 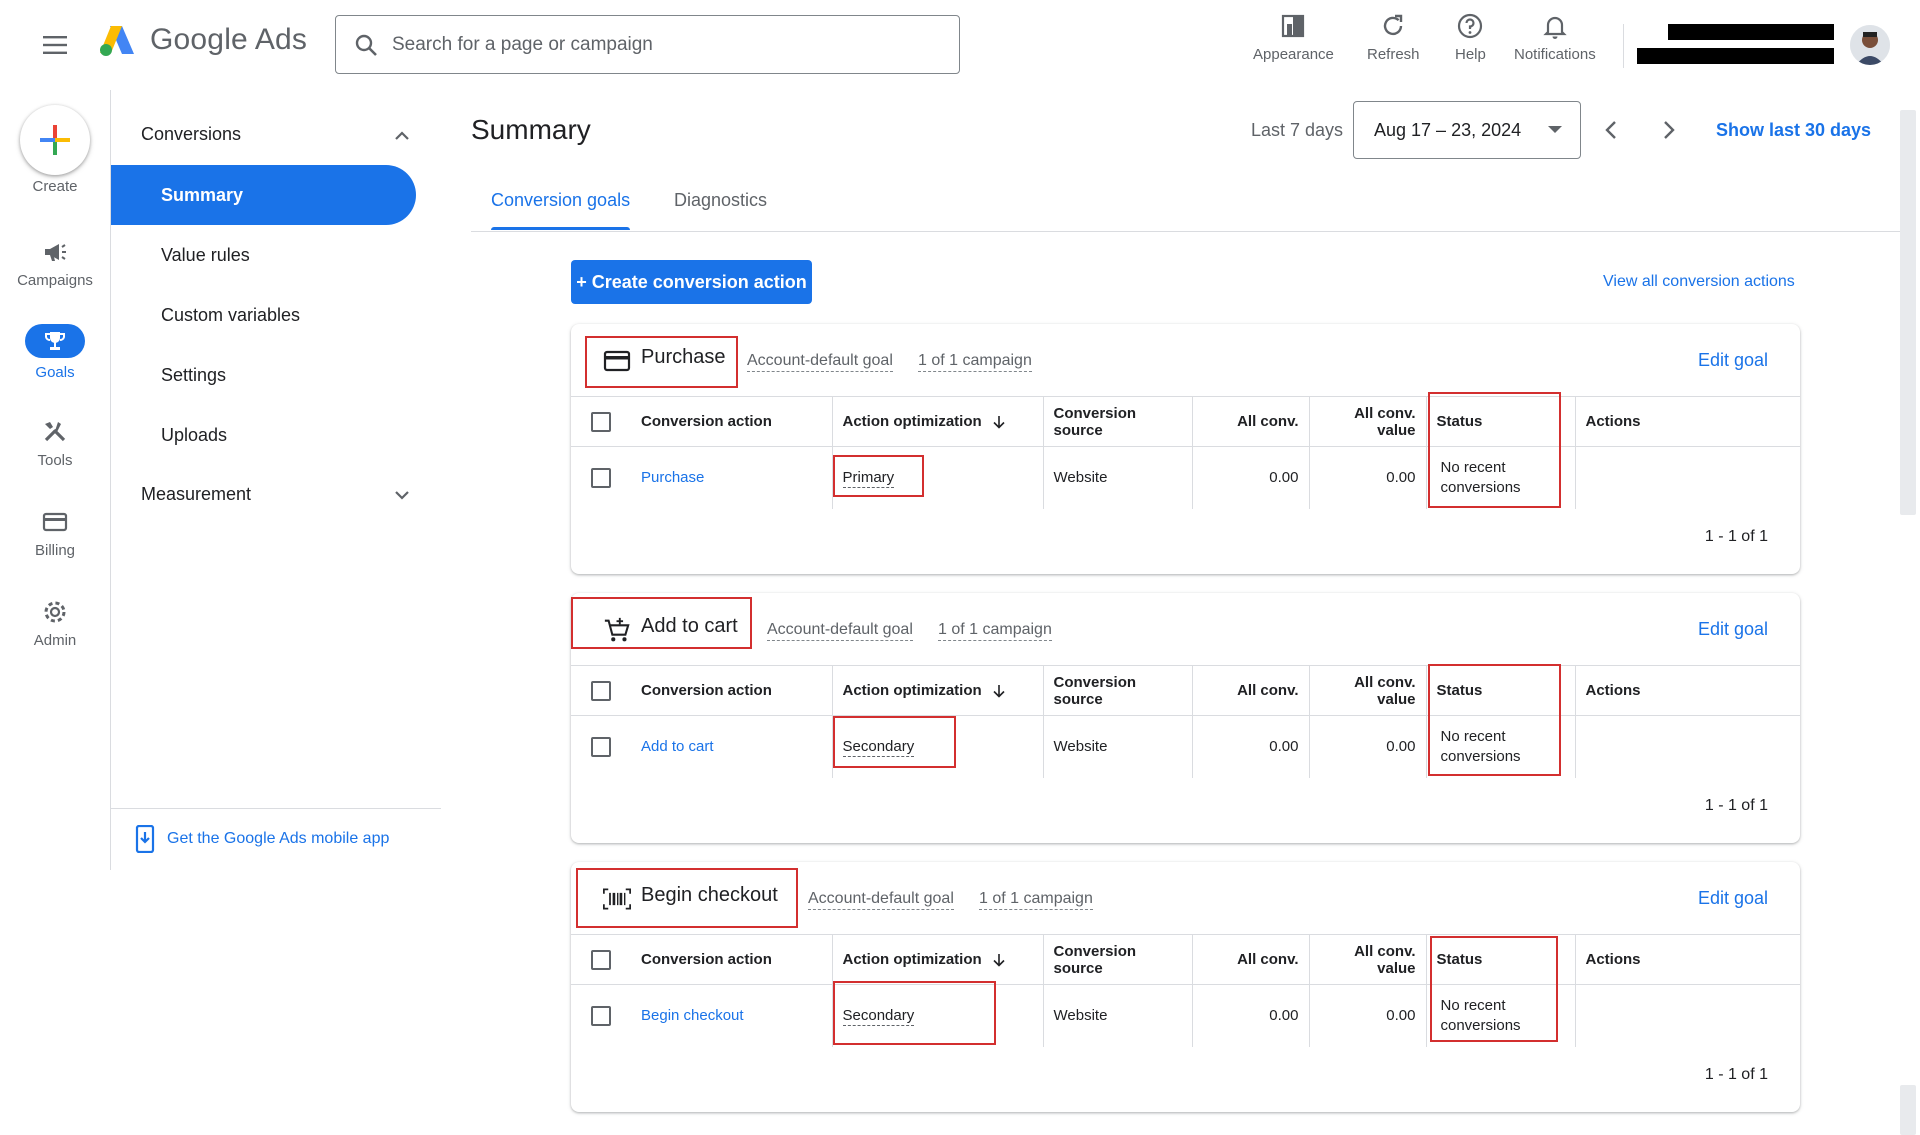 I want to click on pagination-label: 1 - 1 of 1, so click(x=1736, y=1074).